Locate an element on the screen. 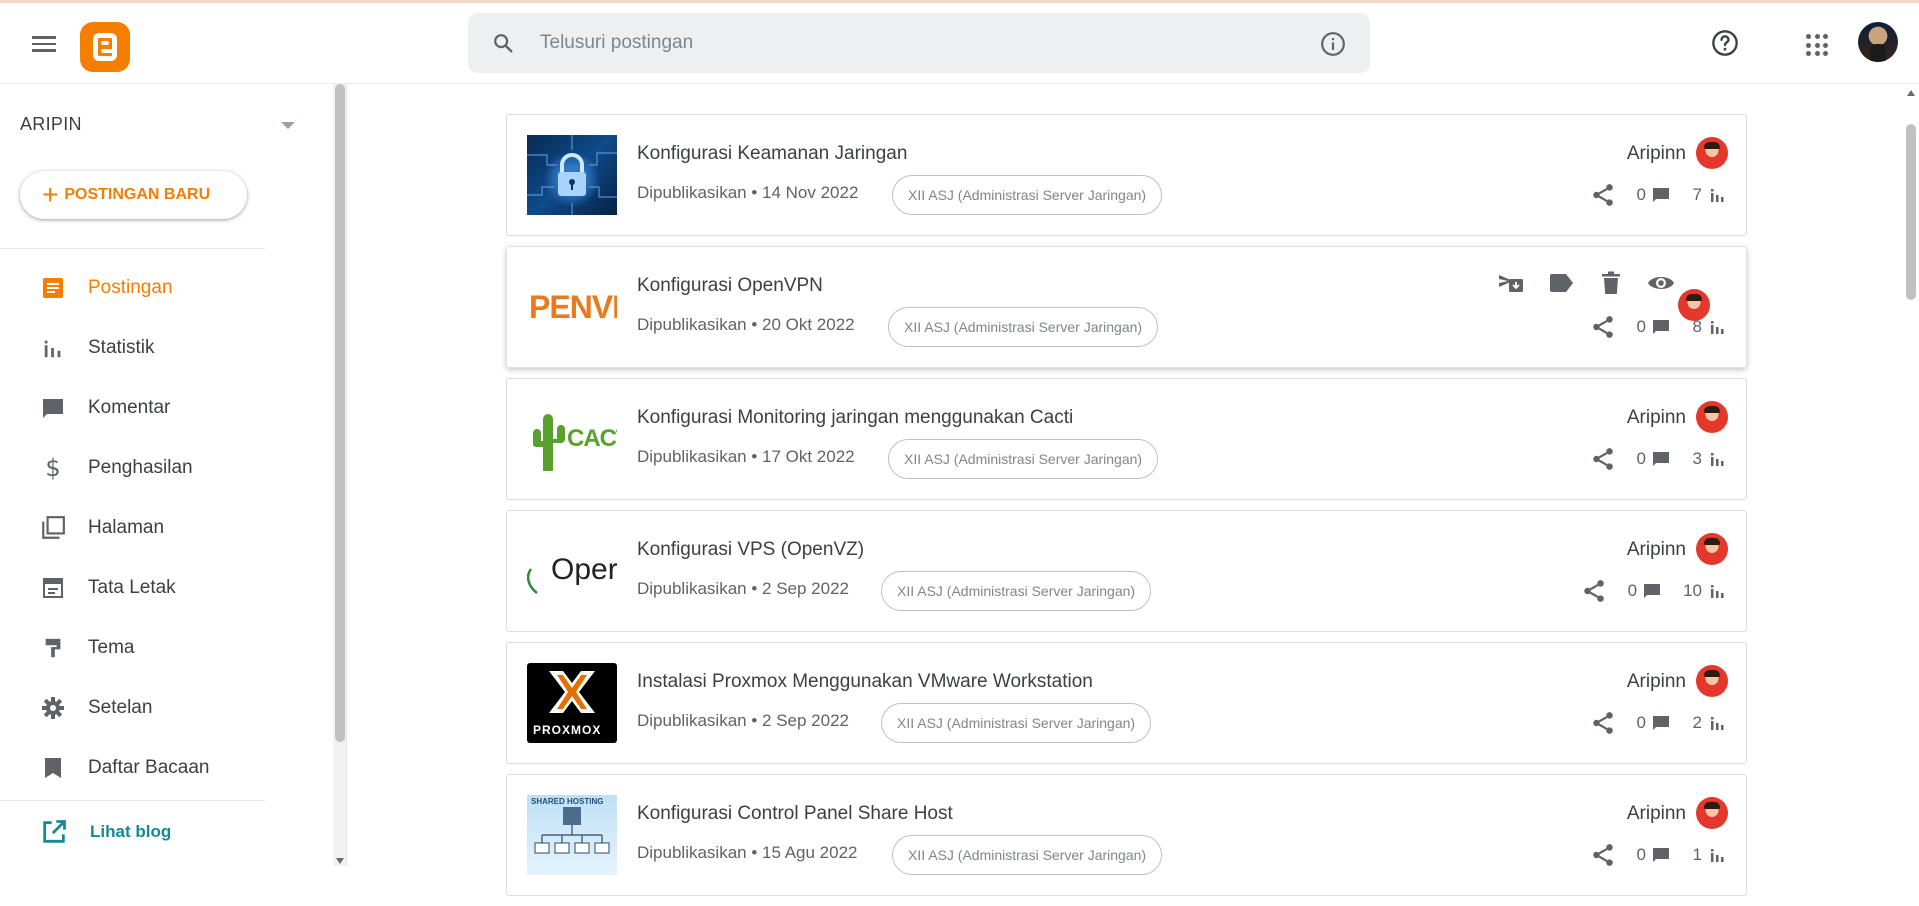 Image resolution: width=1919 pixels, height=906 pixels. sidebar-scrollbar is located at coordinates (340, 475).